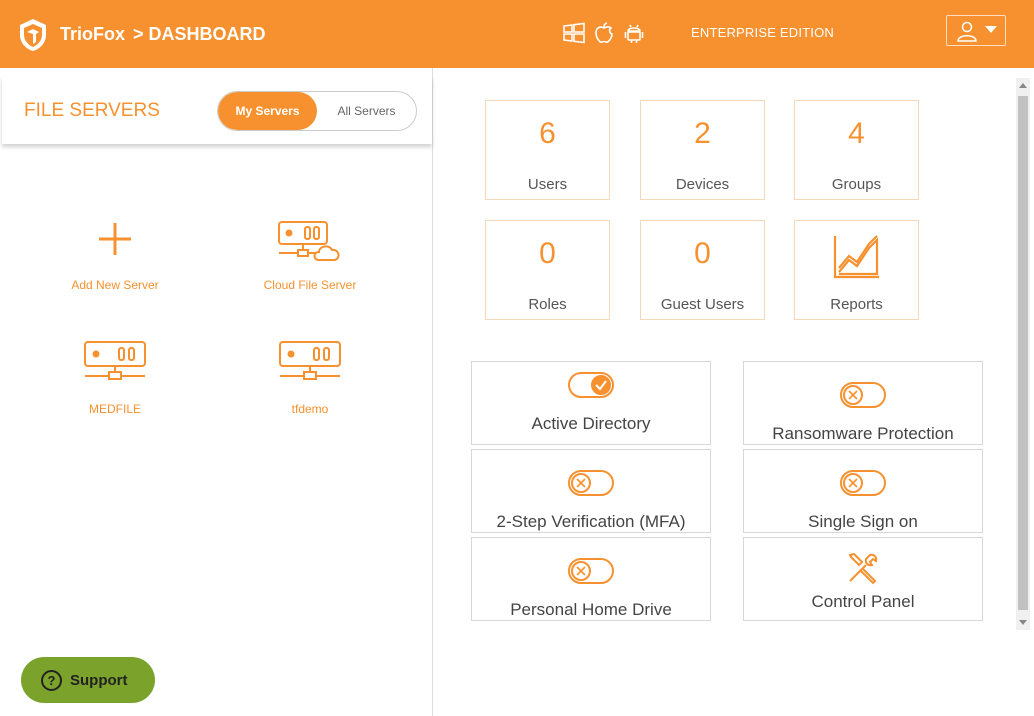 Image resolution: width=1034 pixels, height=716 pixels. Describe the element at coordinates (863, 433) in the screenshot. I see `feature-label: Ransomware Protection` at that location.